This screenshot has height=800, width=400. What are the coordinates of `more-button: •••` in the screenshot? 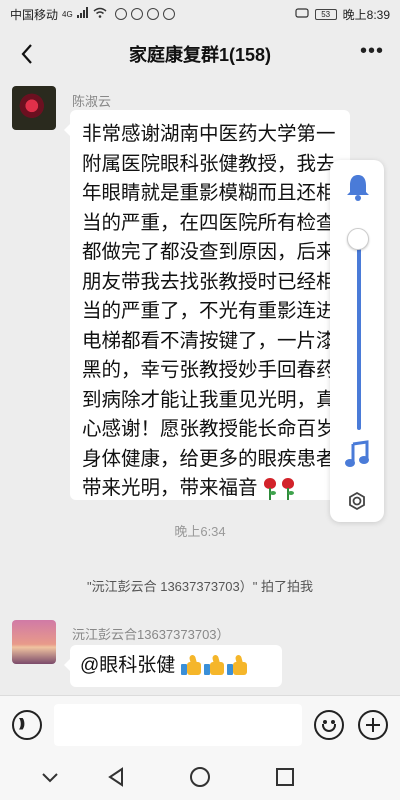 It's located at (372, 51).